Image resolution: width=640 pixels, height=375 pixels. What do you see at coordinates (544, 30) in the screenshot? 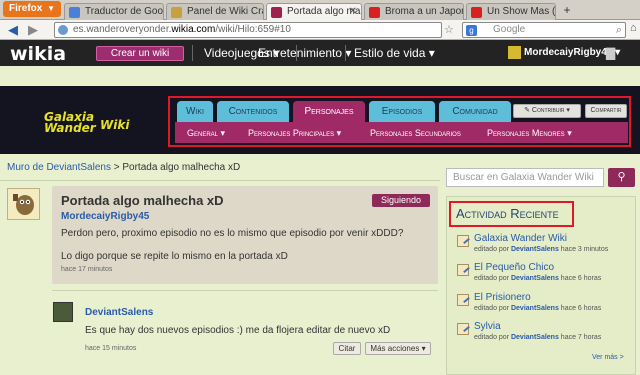
I see `browser-search-input: g Google ⌕` at bounding box center [544, 30].